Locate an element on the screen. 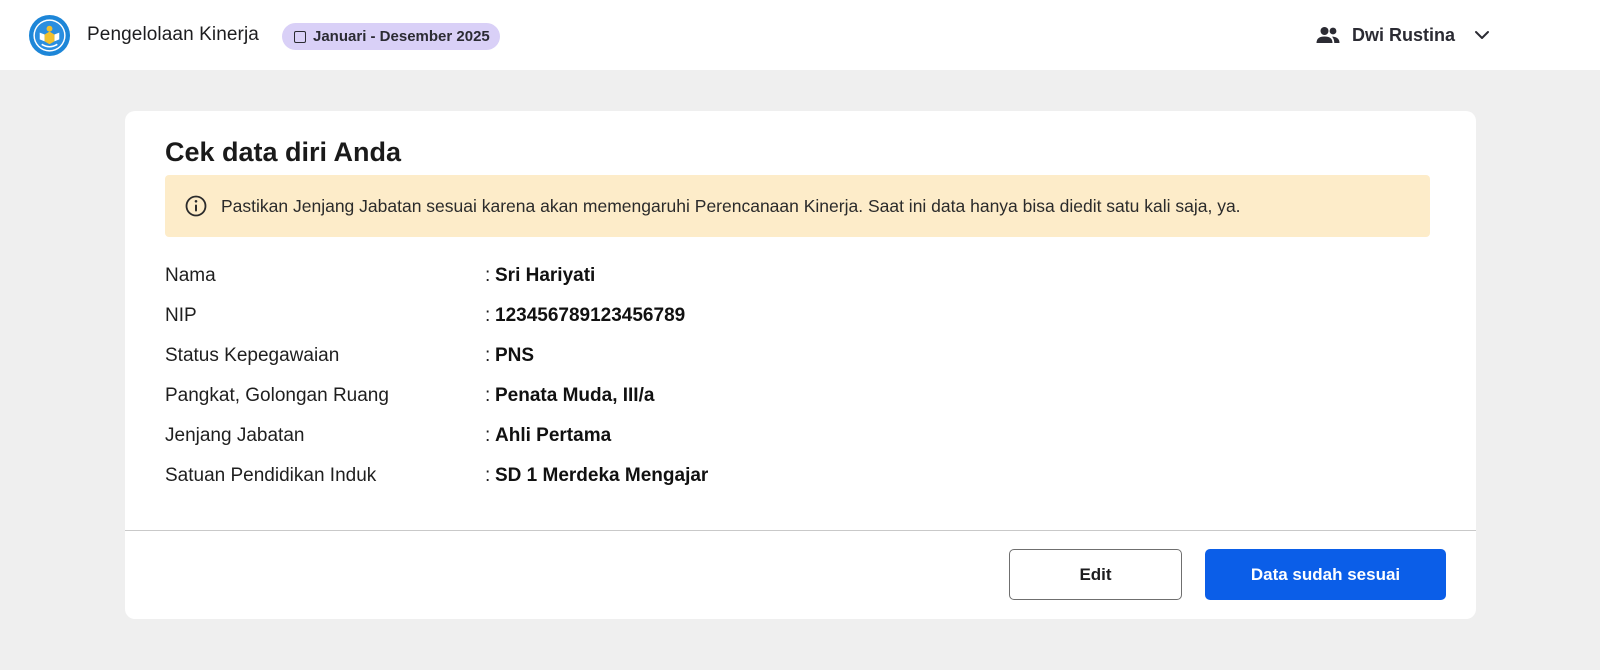 Image resolution: width=1600 pixels, height=670 pixels. app-title: Pengelolaan Kinerja is located at coordinates (173, 34).